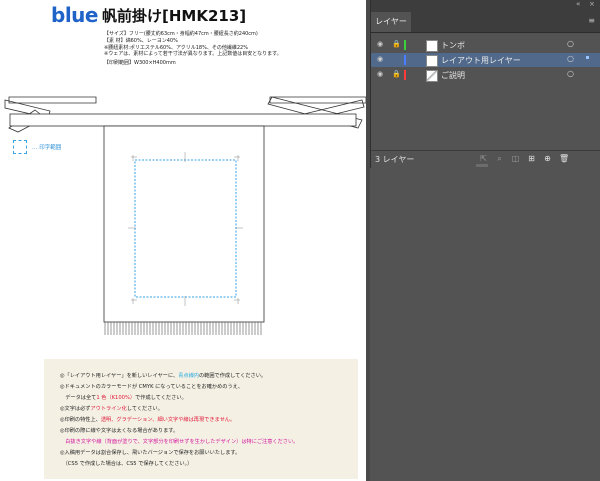  Describe the element at coordinates (74, 15) in the screenshot. I see `brand-logo: blue` at that location.